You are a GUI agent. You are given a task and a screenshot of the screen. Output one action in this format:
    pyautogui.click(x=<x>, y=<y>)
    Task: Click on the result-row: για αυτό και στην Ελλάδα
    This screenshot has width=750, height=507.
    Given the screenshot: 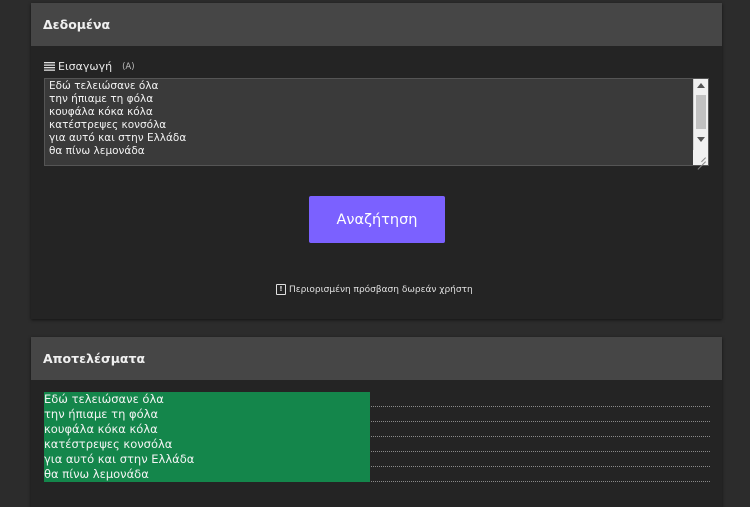 What is the action you would take?
    pyautogui.click(x=377, y=459)
    